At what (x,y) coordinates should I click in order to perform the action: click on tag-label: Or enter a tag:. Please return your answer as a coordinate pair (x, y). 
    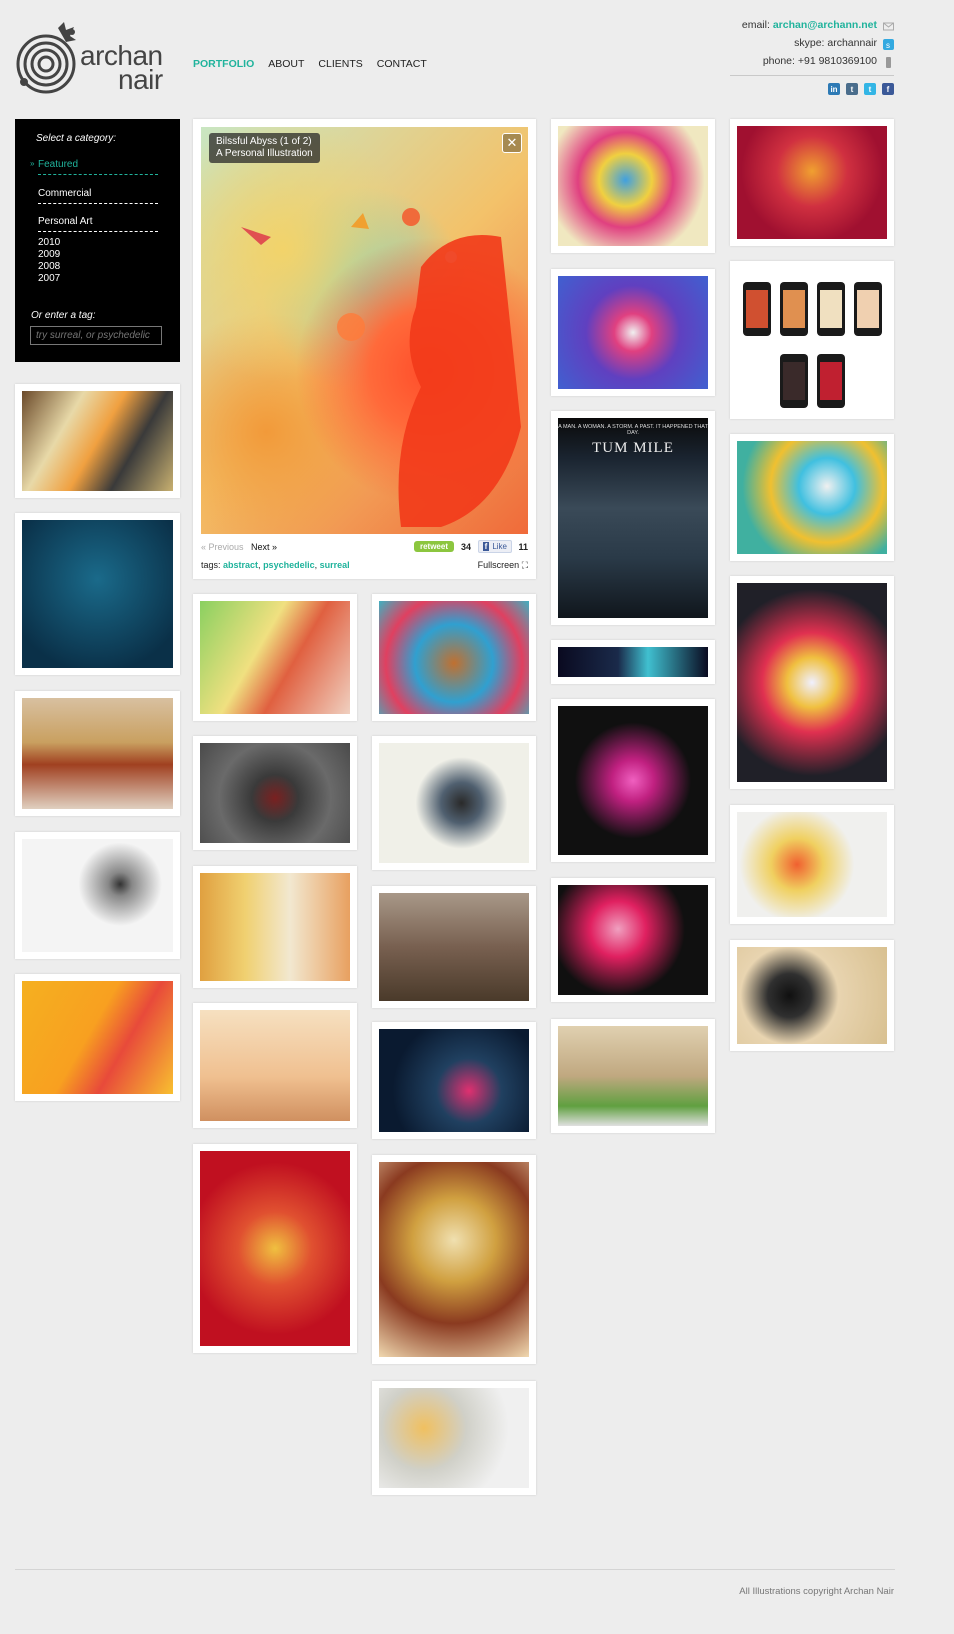
    Looking at the image, I should click on (63, 315).